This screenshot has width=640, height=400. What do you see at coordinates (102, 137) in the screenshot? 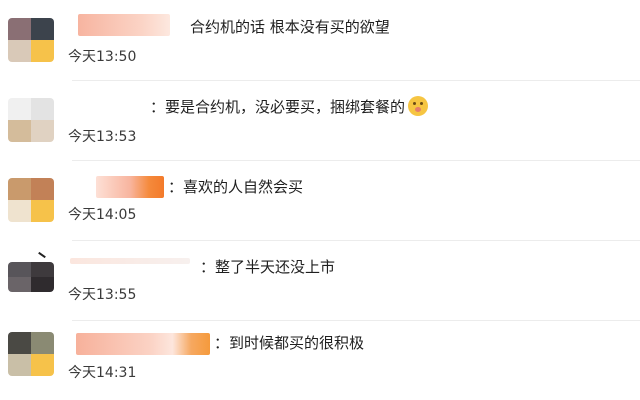
I see `comment-time: 今天13:53` at bounding box center [102, 137].